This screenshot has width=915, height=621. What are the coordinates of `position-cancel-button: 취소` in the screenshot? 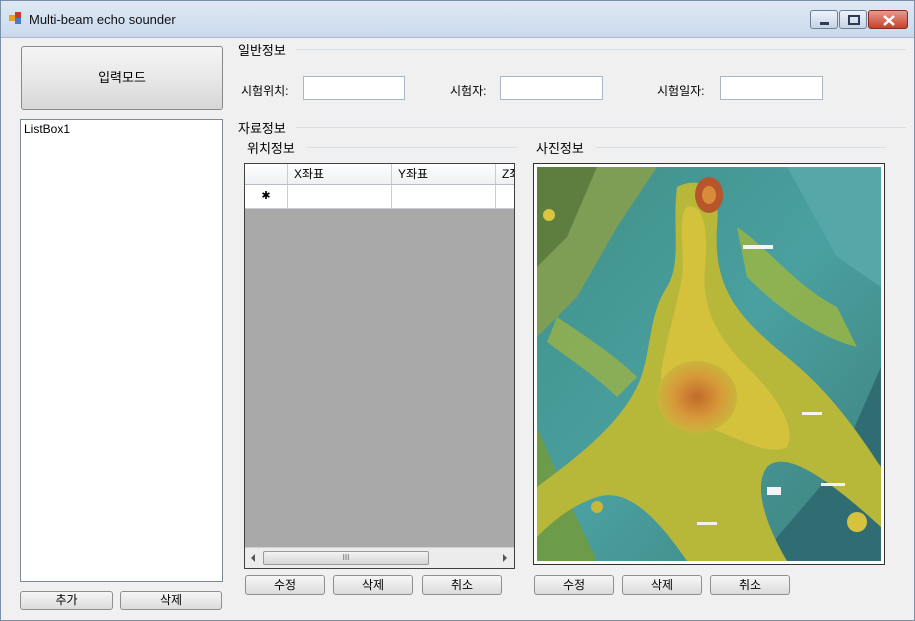 It's located at (462, 585).